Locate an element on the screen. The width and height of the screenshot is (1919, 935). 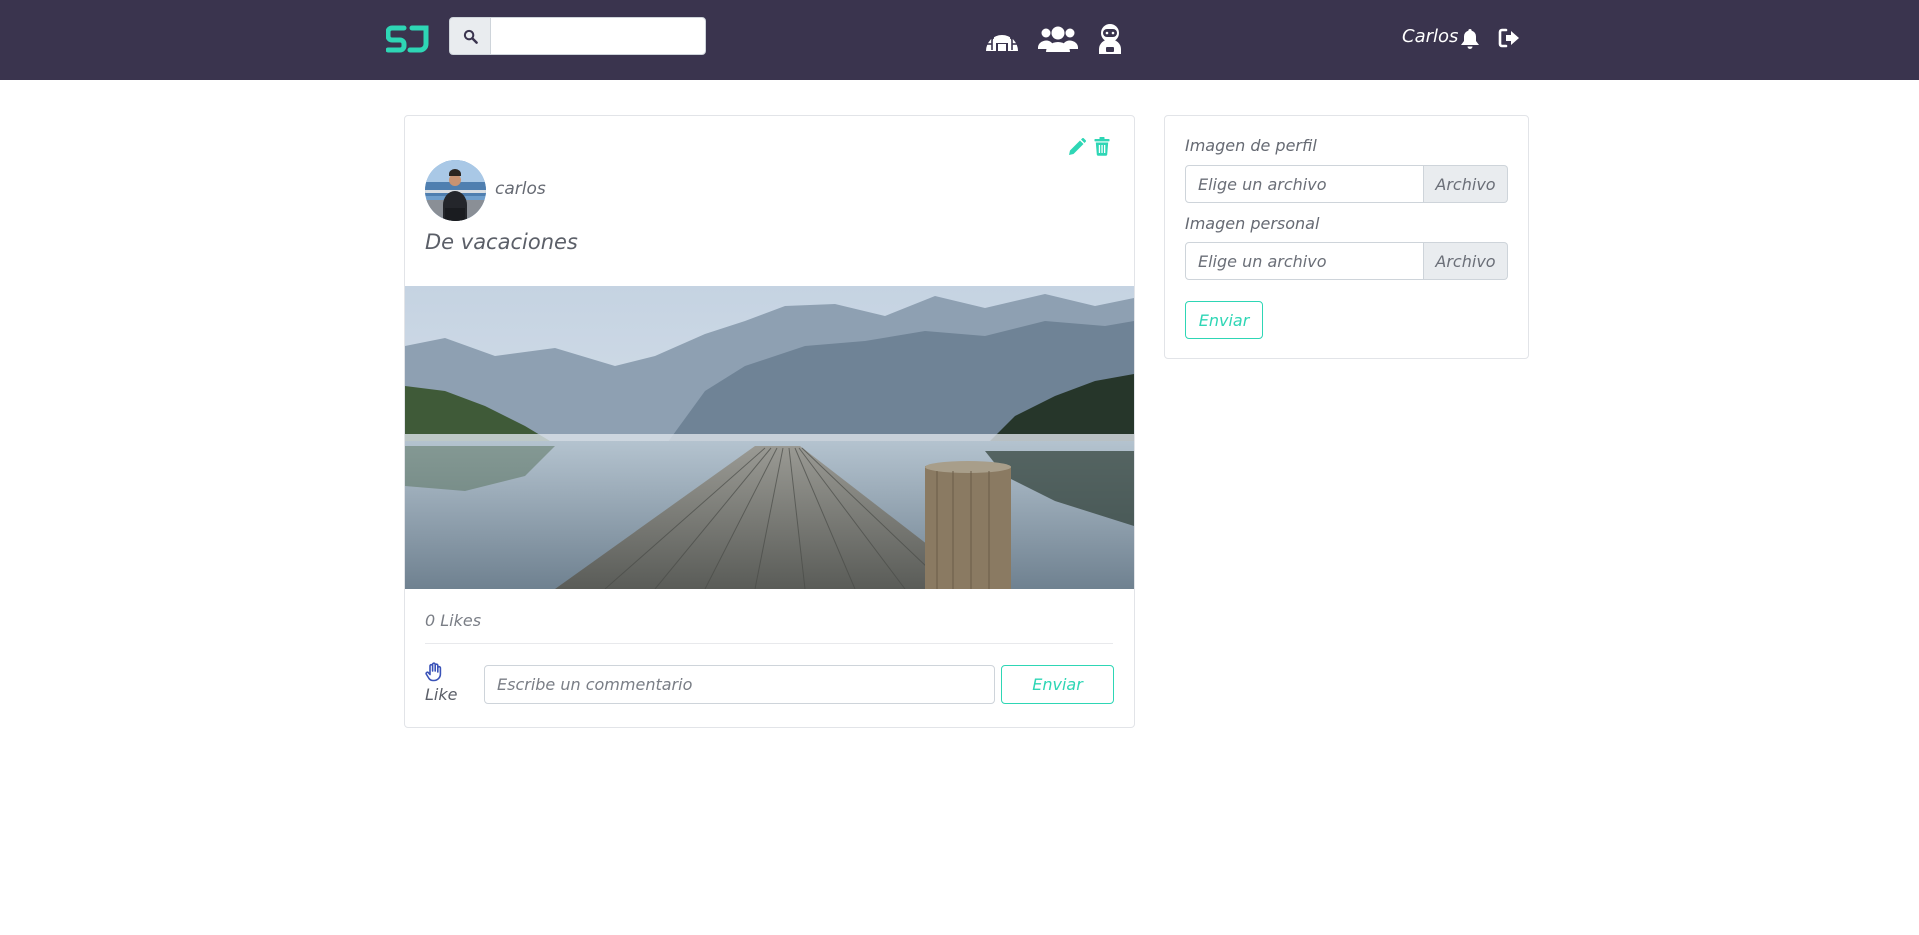
personal-image-browse-button: Archivo is located at coordinates (1466, 261).